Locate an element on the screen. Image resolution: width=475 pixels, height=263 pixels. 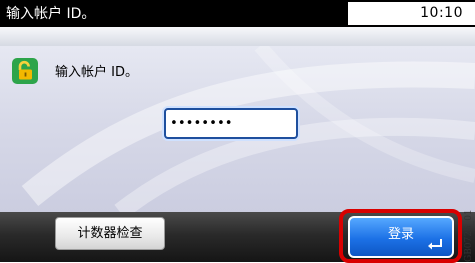
unlock-icon is located at coordinates (25, 71).